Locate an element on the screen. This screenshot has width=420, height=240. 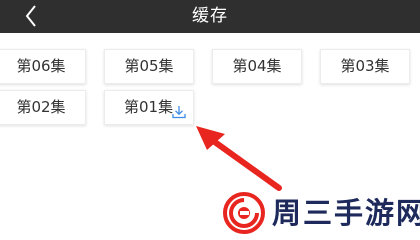
spiral-logo is located at coordinates (244, 213).